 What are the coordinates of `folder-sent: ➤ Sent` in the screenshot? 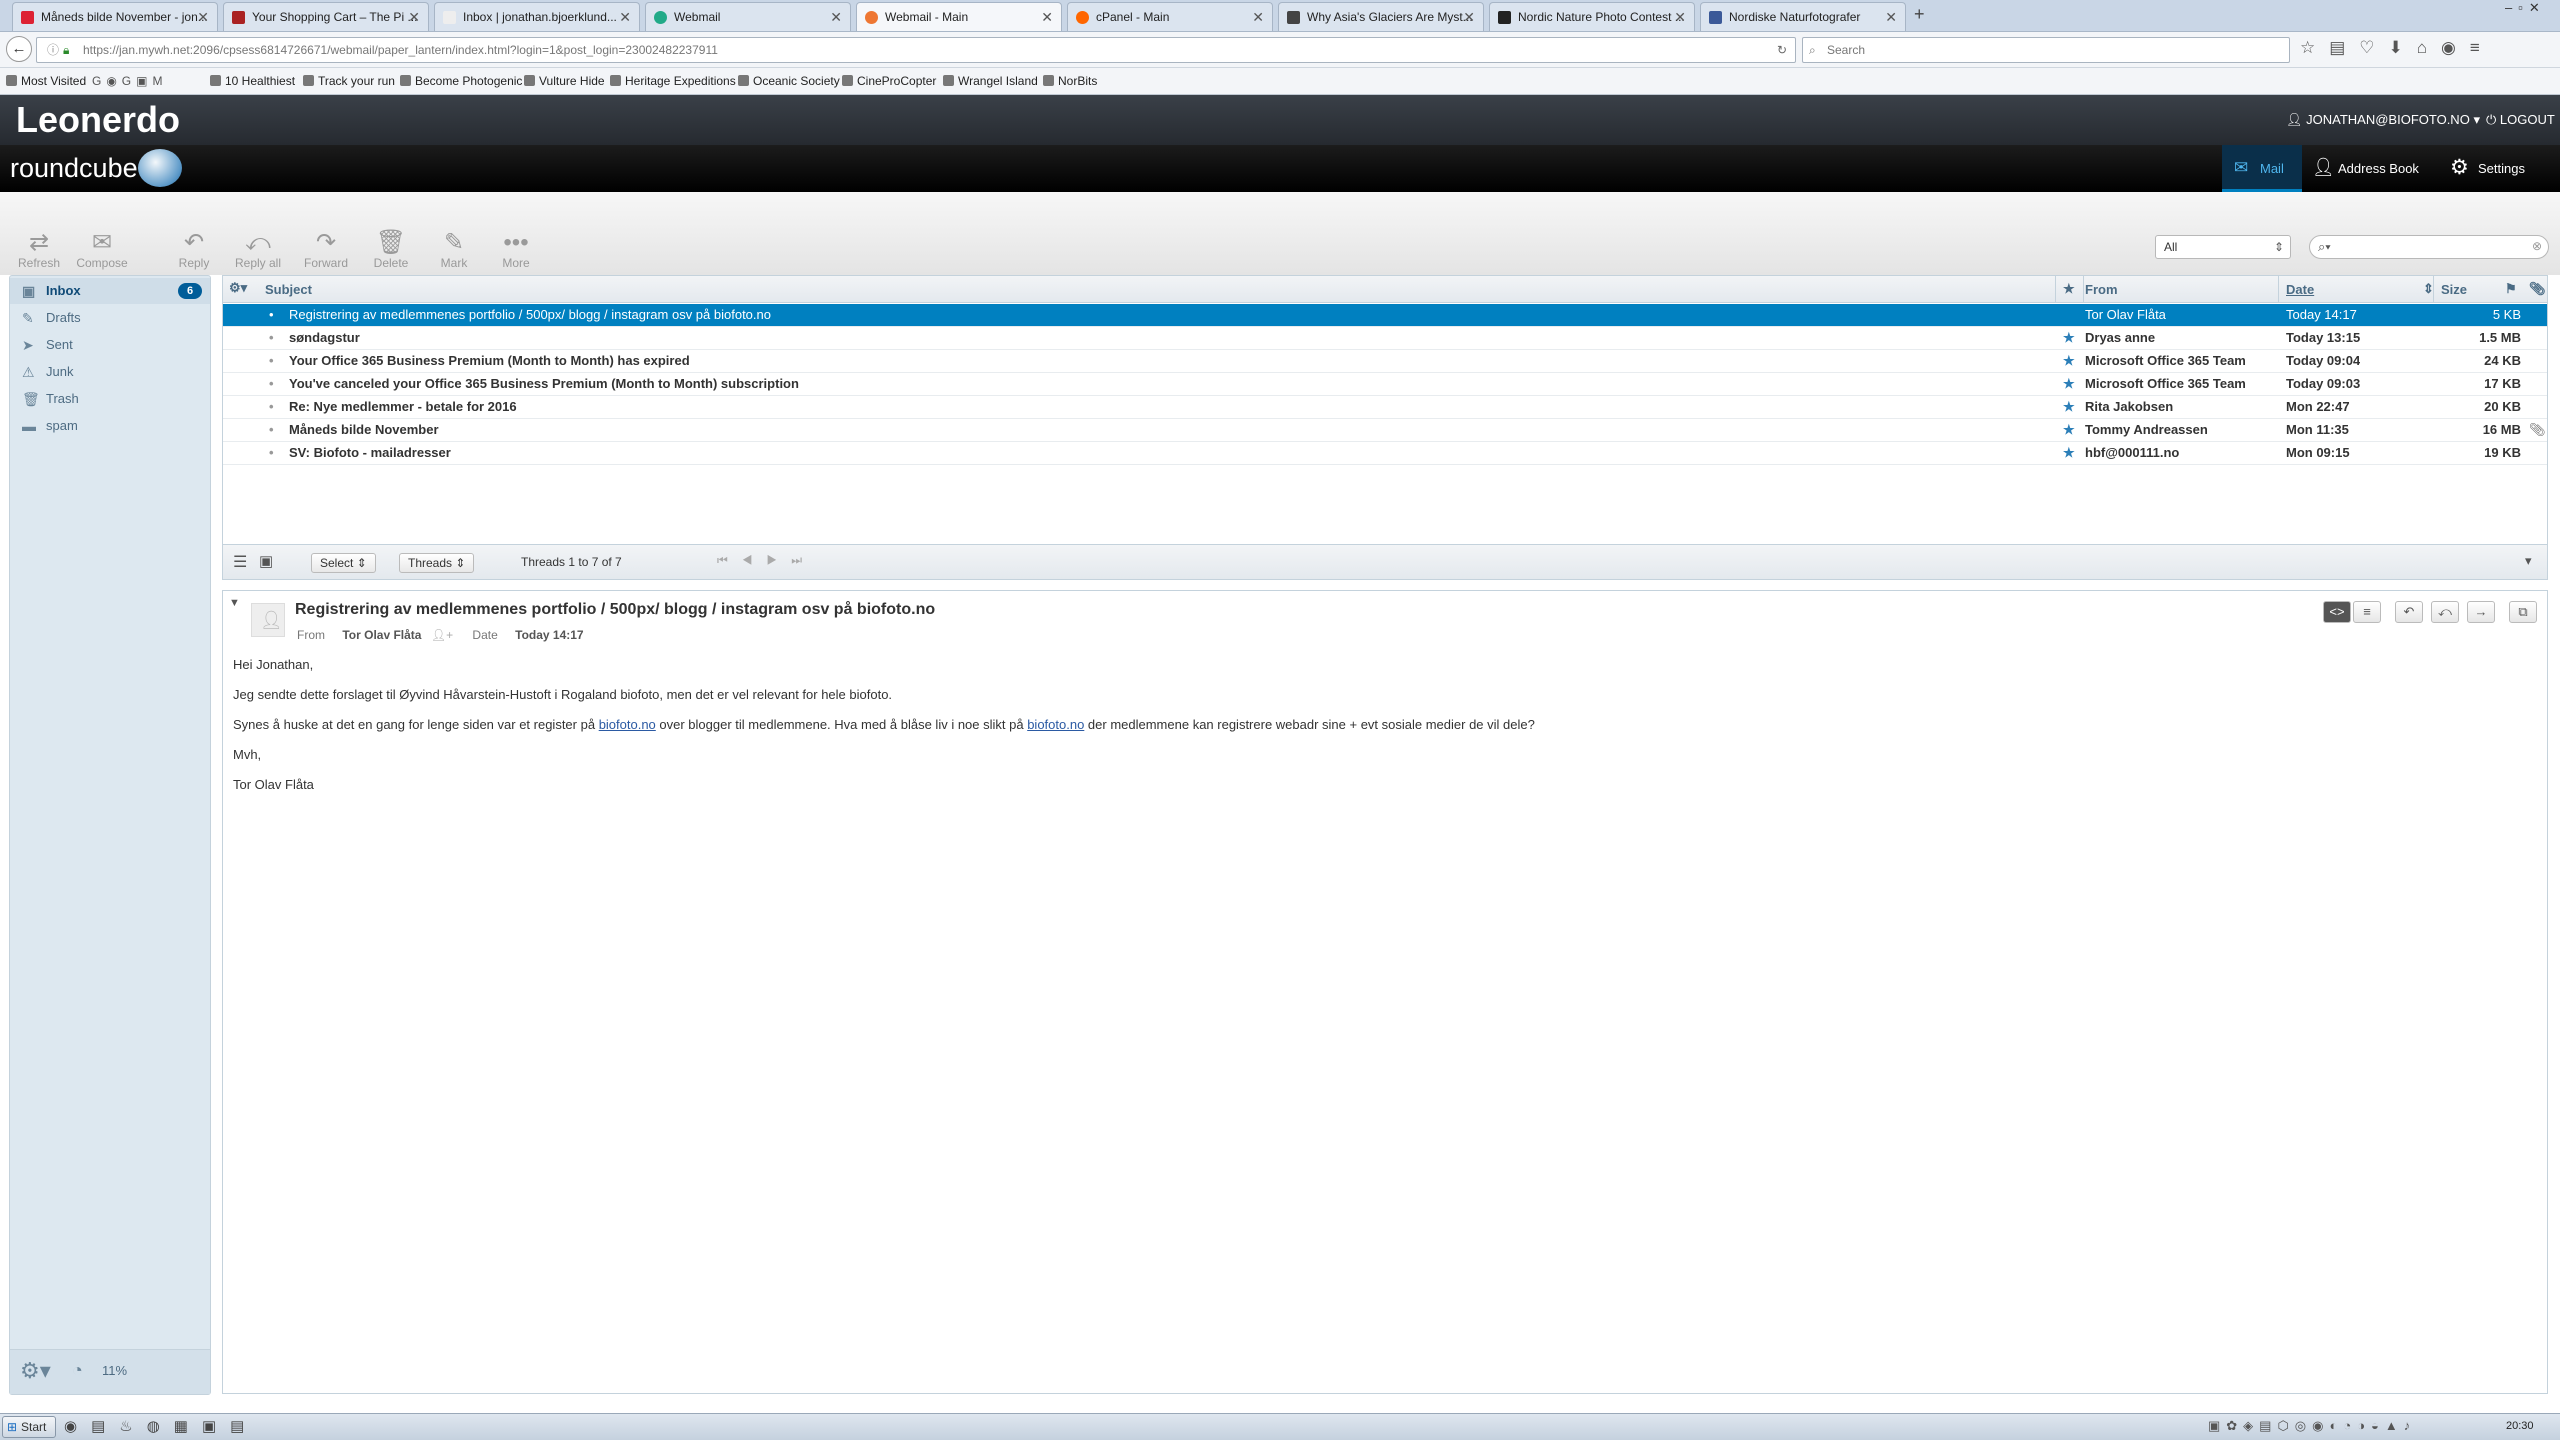 It's located at (110, 345).